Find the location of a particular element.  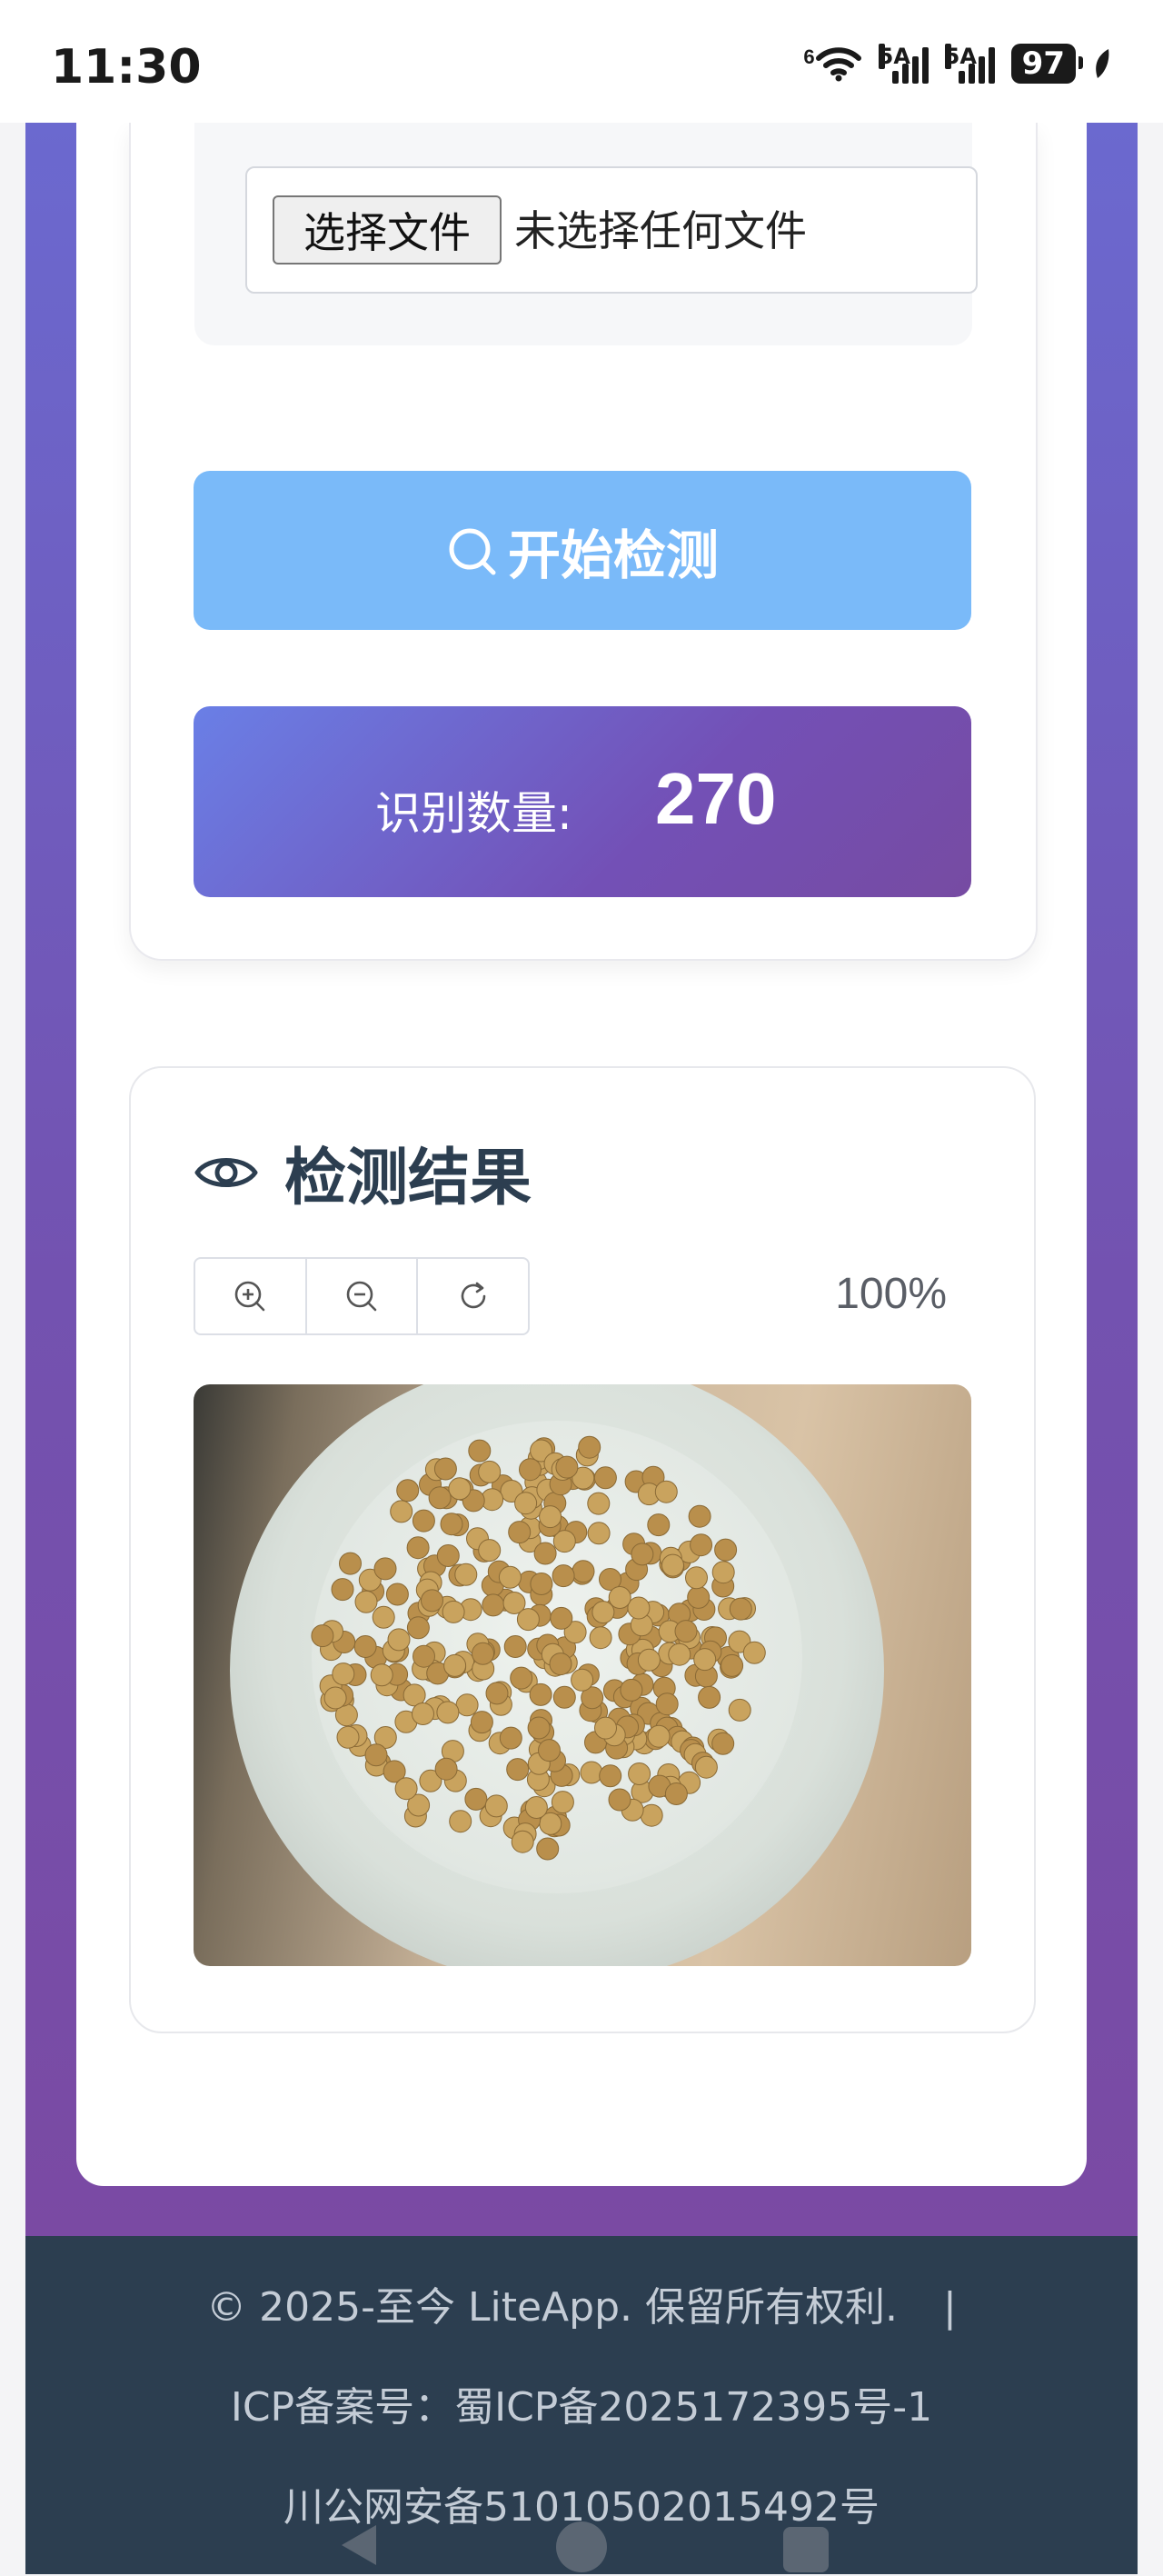

home-icon is located at coordinates (581, 2547).